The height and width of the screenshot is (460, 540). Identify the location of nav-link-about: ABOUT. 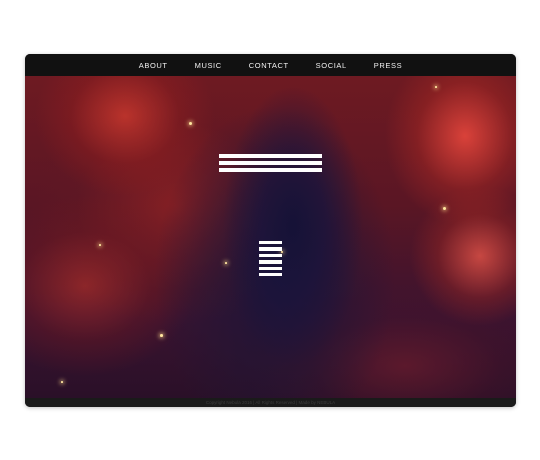
(153, 65).